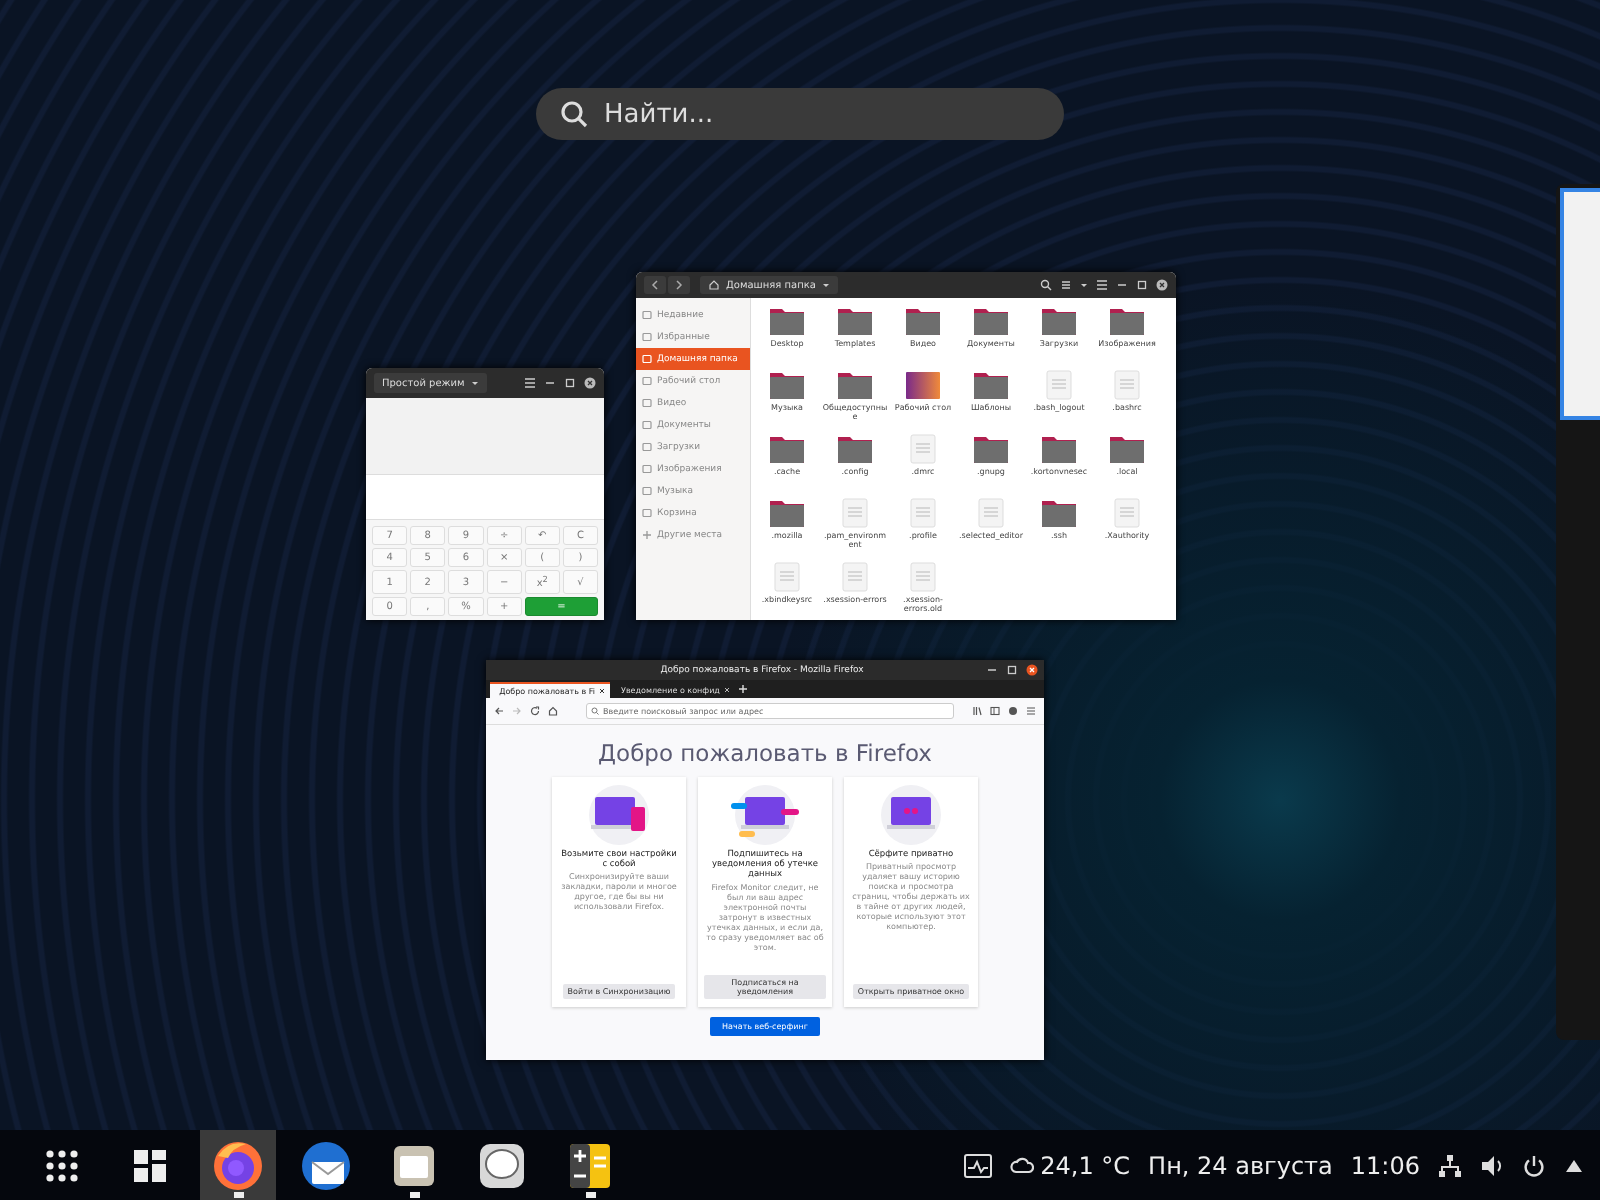 The height and width of the screenshot is (1200, 1600). I want to click on chevron-left-icon, so click(655, 285).